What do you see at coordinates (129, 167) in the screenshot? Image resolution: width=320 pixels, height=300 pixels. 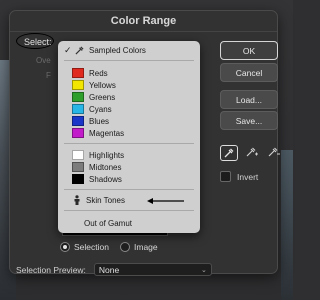 I see `menu-item-midtones: Midtones` at bounding box center [129, 167].